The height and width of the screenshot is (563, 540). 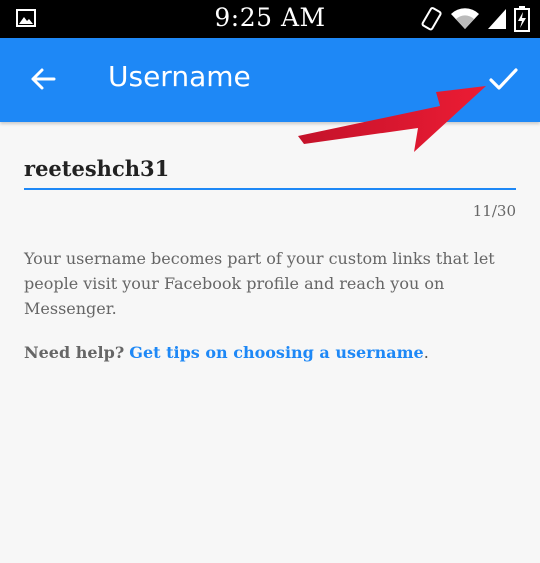 I want to click on vibrate-icon, so click(x=431, y=19).